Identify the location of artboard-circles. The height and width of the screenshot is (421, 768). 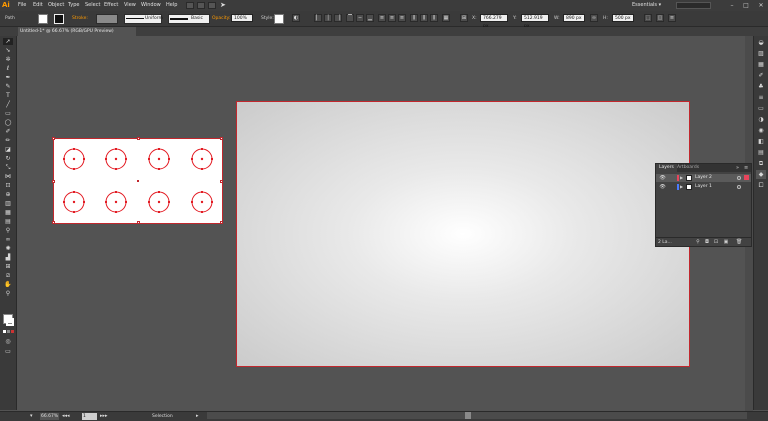
(137, 180).